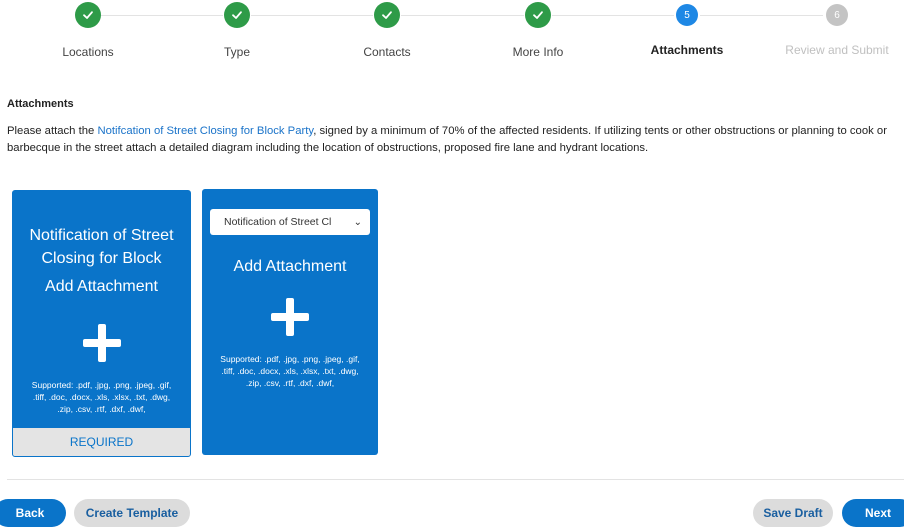 Image resolution: width=904 pixels, height=527 pixels. What do you see at coordinates (793, 513) in the screenshot?
I see `save-draft-button: Save Draft` at bounding box center [793, 513].